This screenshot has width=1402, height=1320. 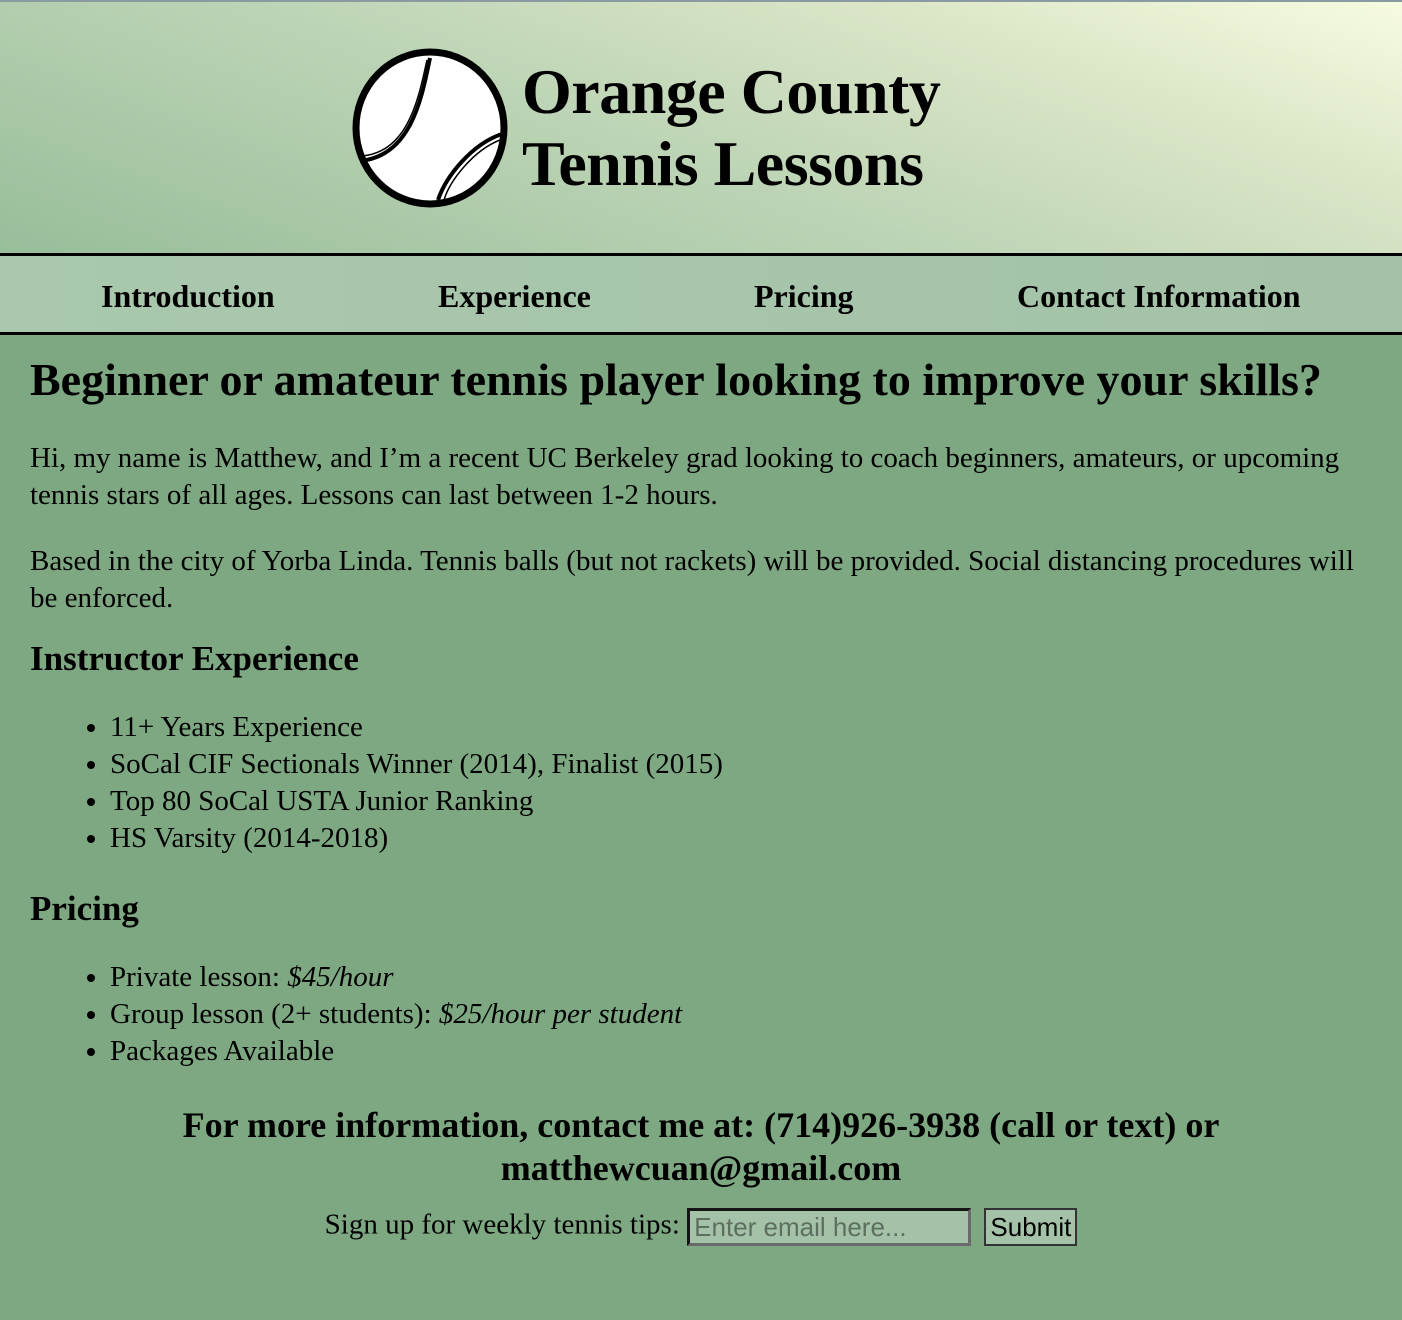 I want to click on pricing-label: Group lesson (2+ students):, so click(x=274, y=1014).